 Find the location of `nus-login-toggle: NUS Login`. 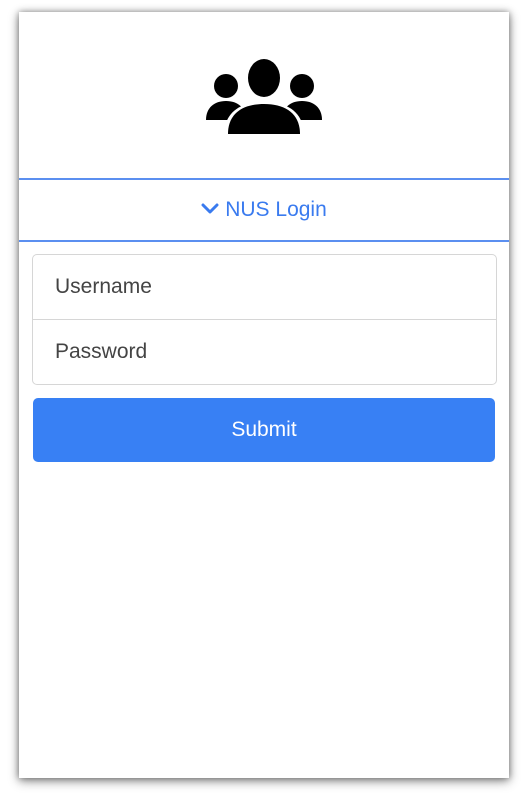

nus-login-toggle: NUS Login is located at coordinates (264, 210).